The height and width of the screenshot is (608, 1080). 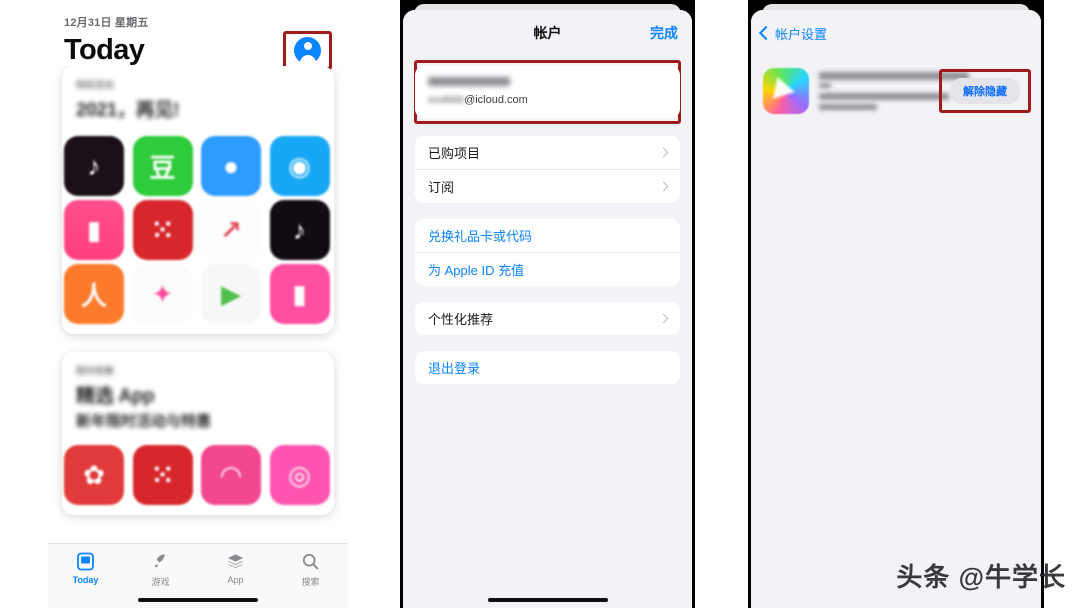 I want to click on app-glyph: ⁙, so click(x=162, y=474).